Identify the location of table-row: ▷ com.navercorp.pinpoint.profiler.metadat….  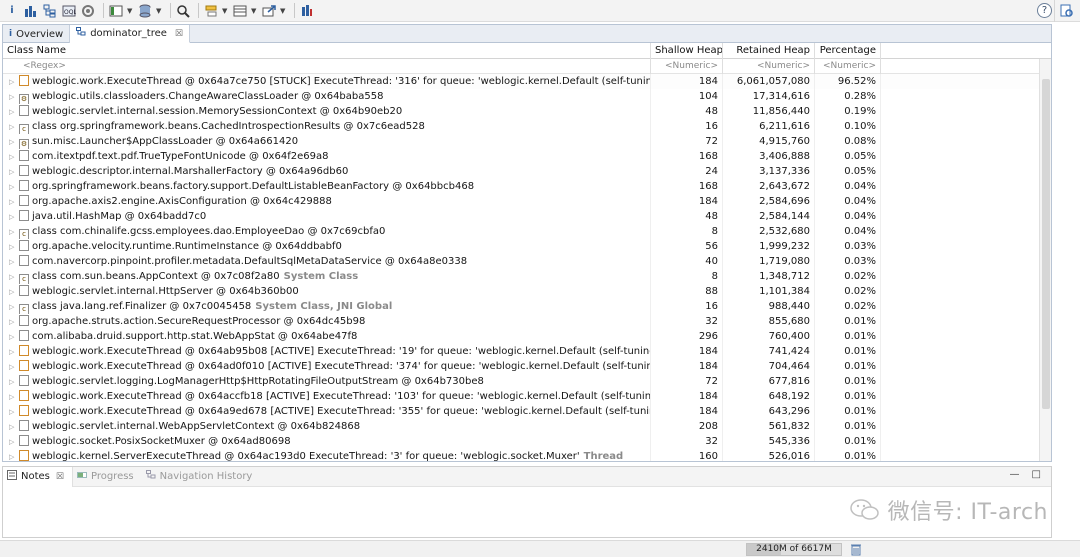
(521, 261).